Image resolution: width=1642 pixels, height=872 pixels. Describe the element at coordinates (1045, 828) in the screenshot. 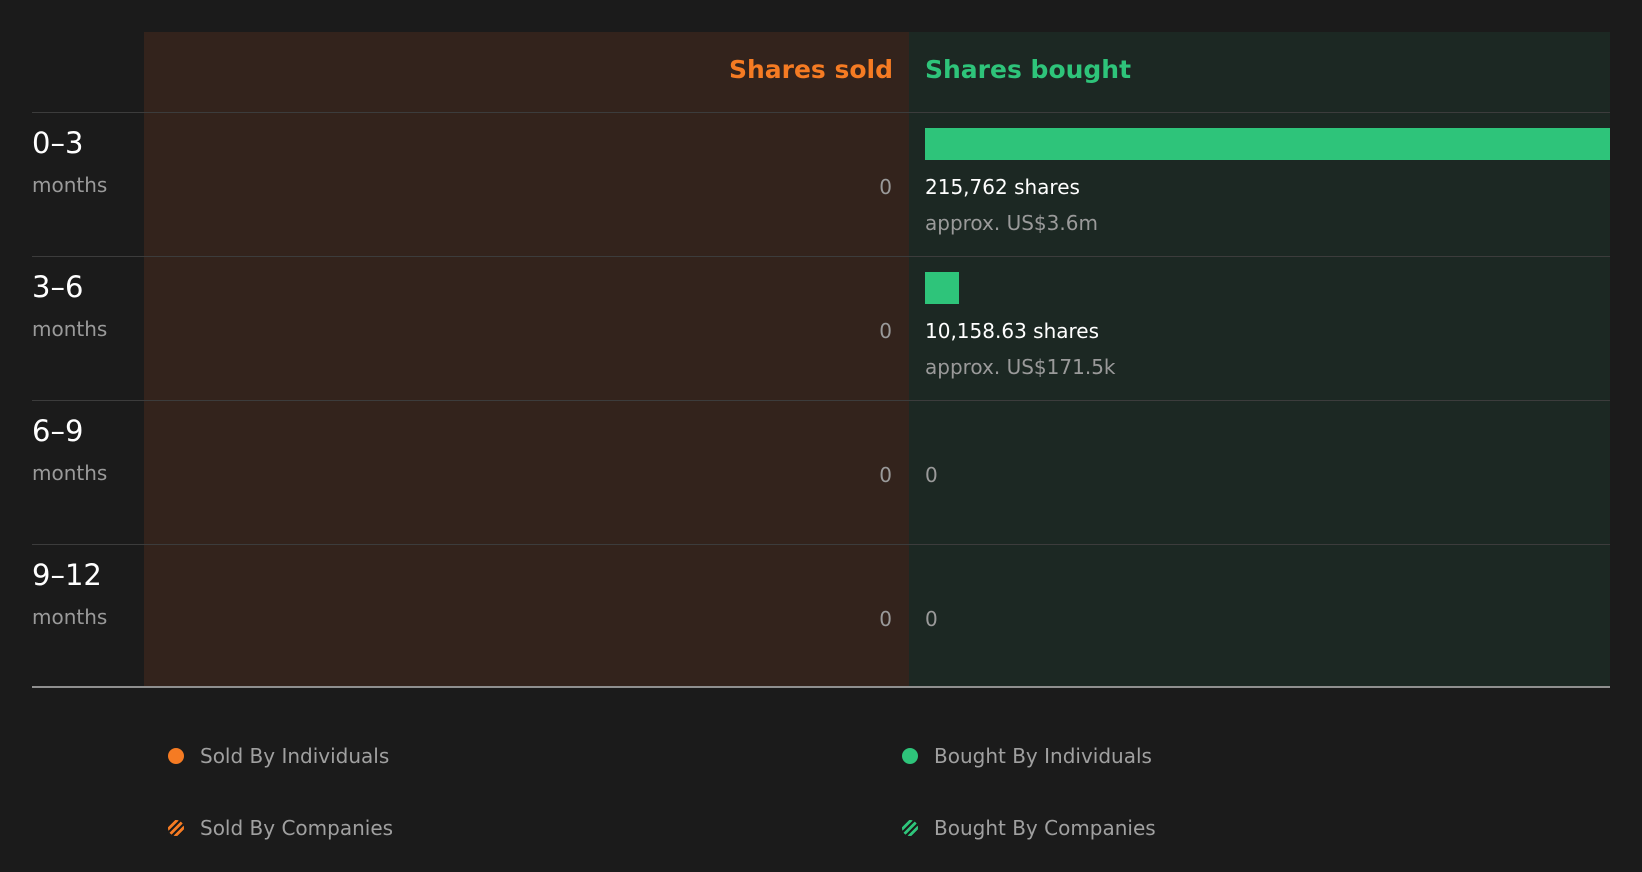

I see `legend-label: Bought By Companies` at that location.